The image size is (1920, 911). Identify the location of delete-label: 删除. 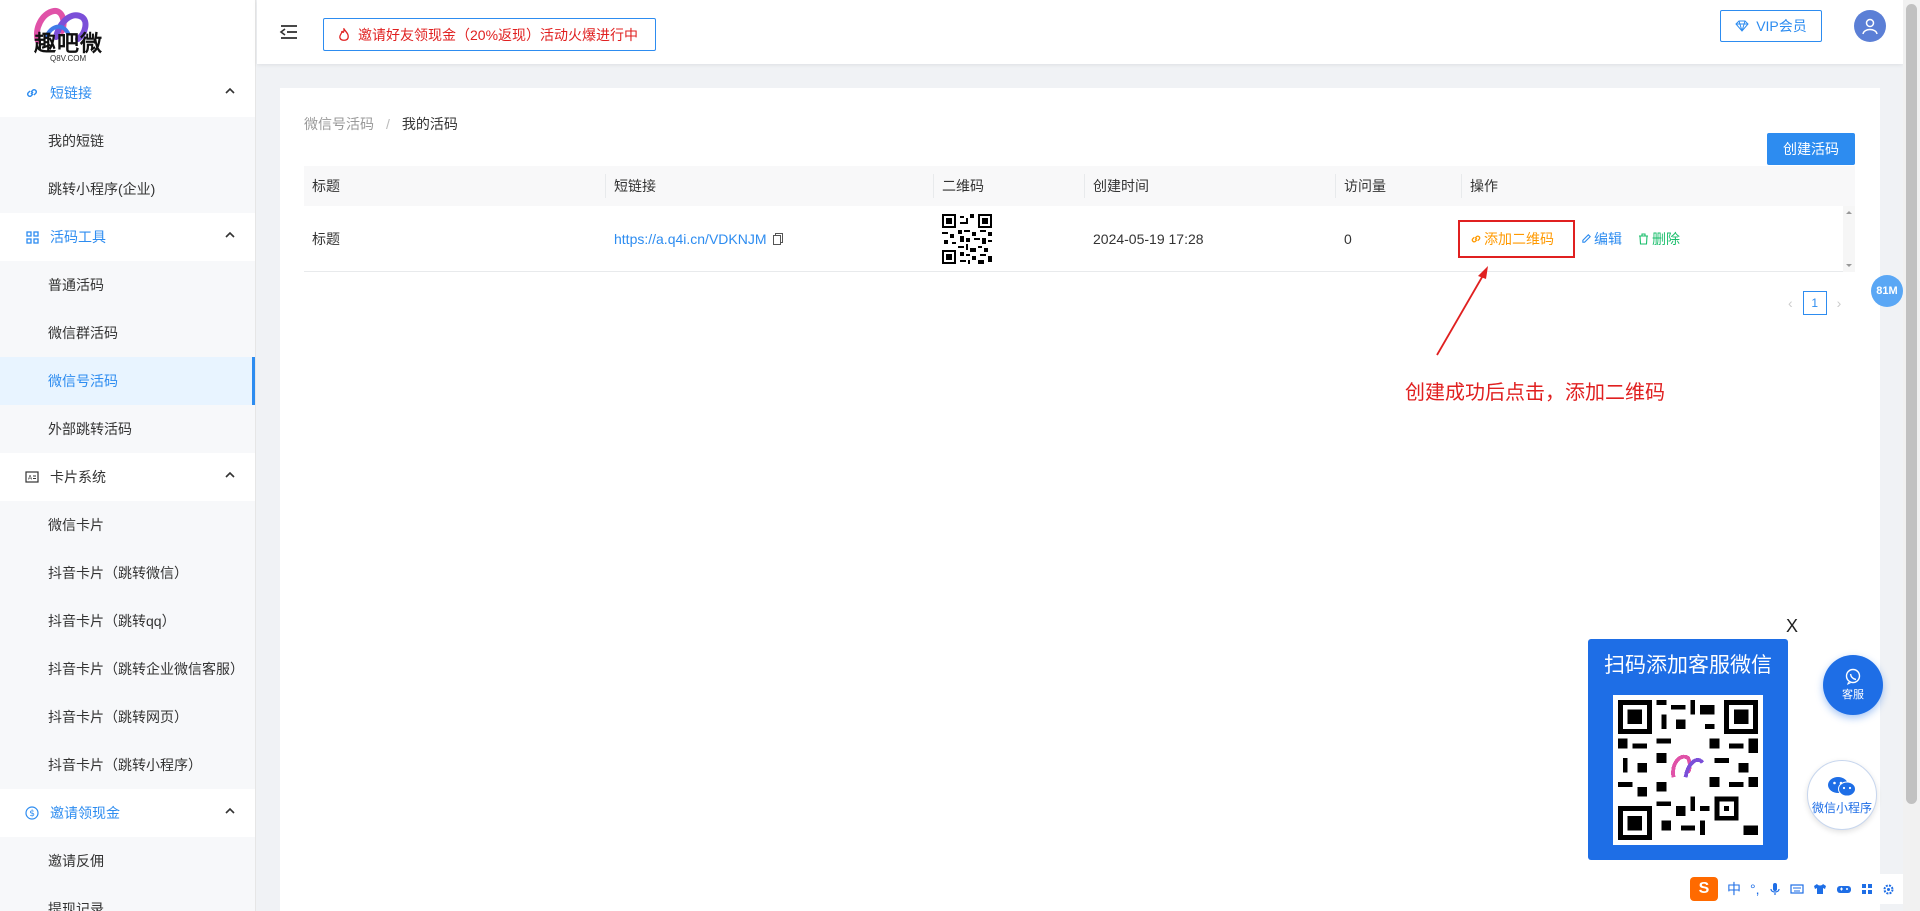
(1666, 238).